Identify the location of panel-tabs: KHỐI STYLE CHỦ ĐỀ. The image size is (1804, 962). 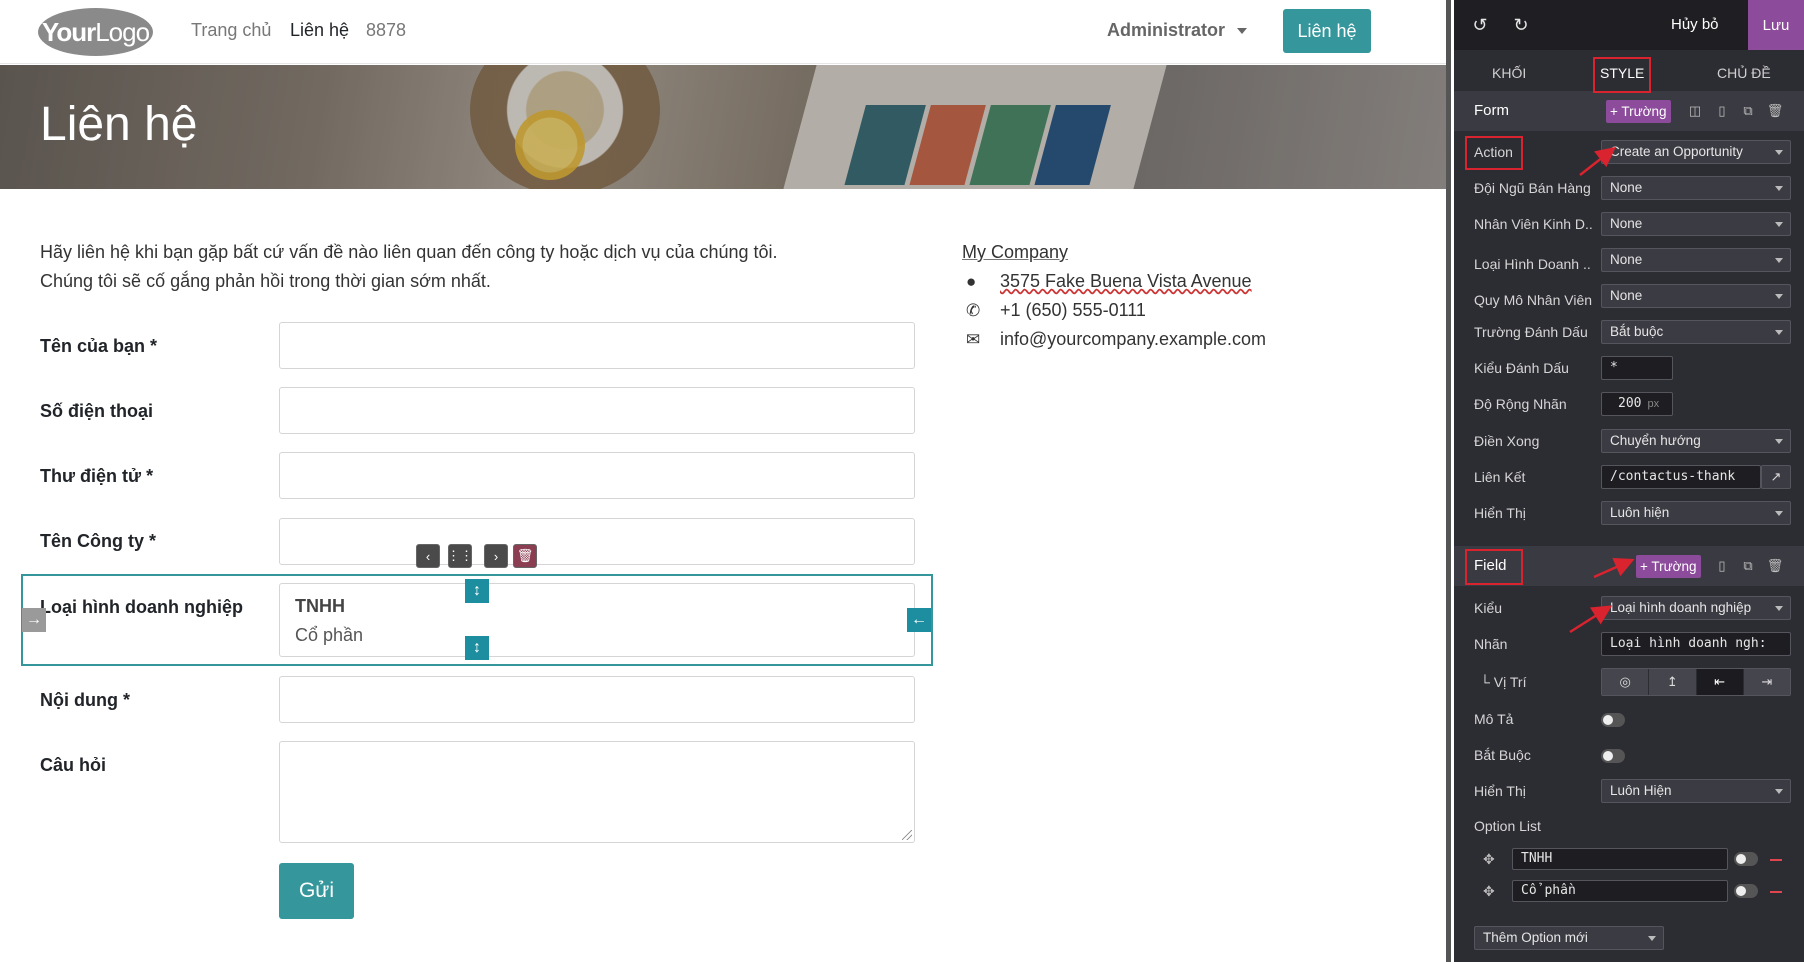
(1629, 73).